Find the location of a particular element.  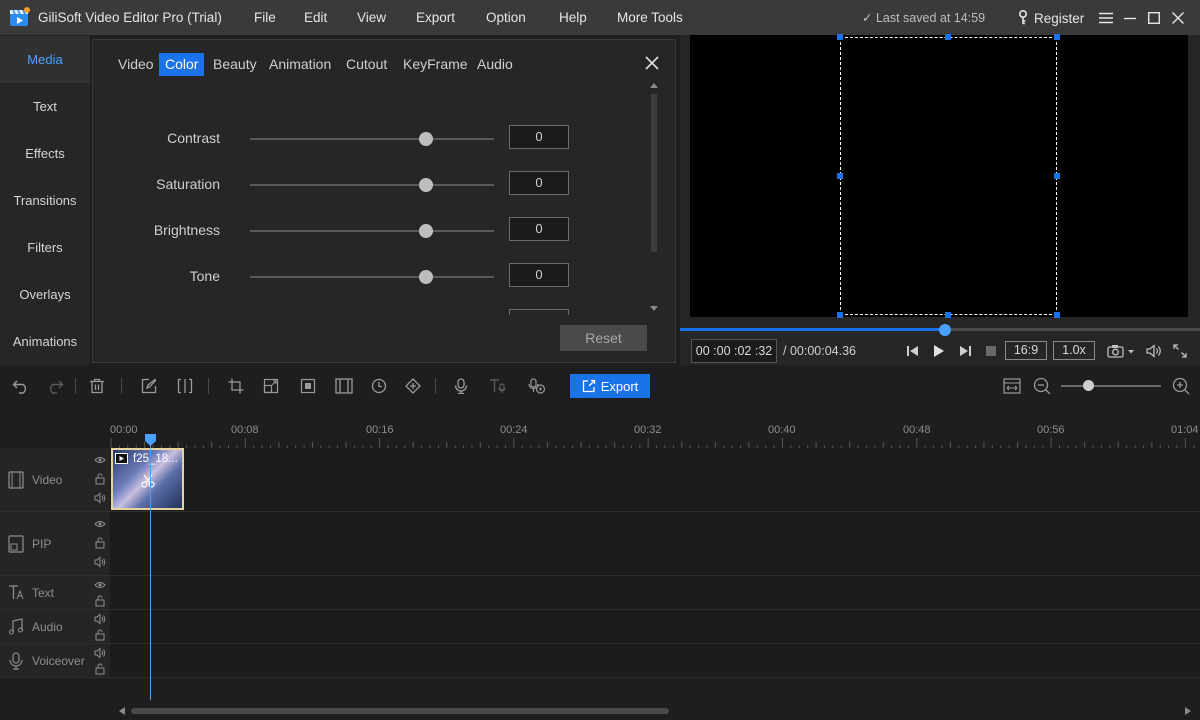

crop-icon is located at coordinates (236, 386).